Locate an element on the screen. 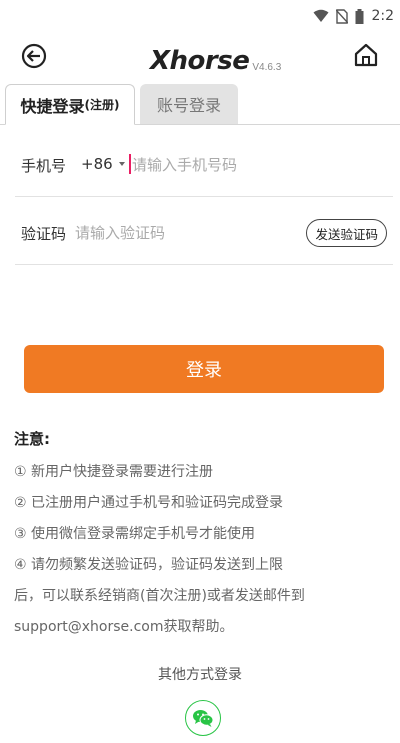 The image size is (400, 743). arrow-left-circle-icon is located at coordinates (34, 56).